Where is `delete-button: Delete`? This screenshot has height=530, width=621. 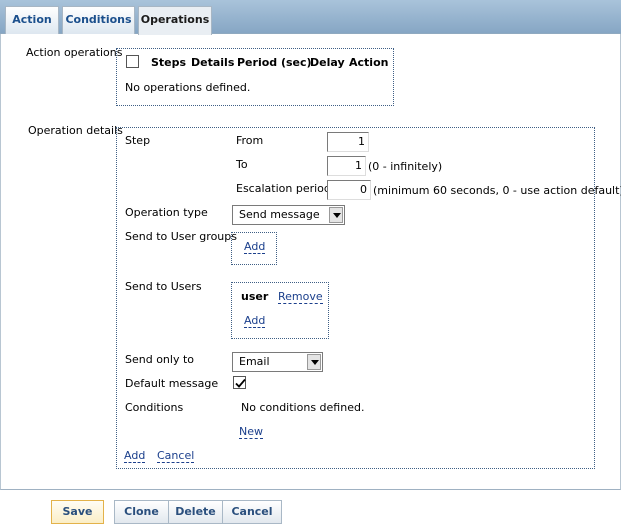
delete-button: Delete is located at coordinates (195, 512).